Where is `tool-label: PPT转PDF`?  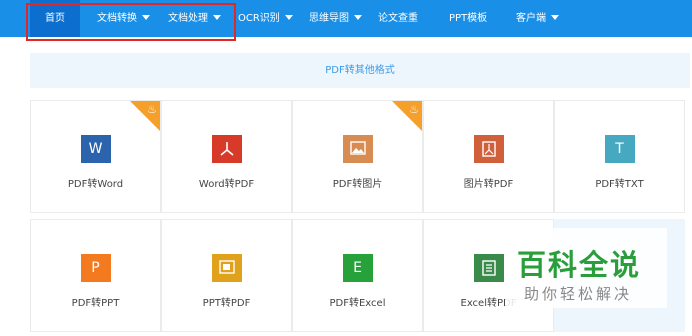 tool-label: PPT转PDF is located at coordinates (226, 303).